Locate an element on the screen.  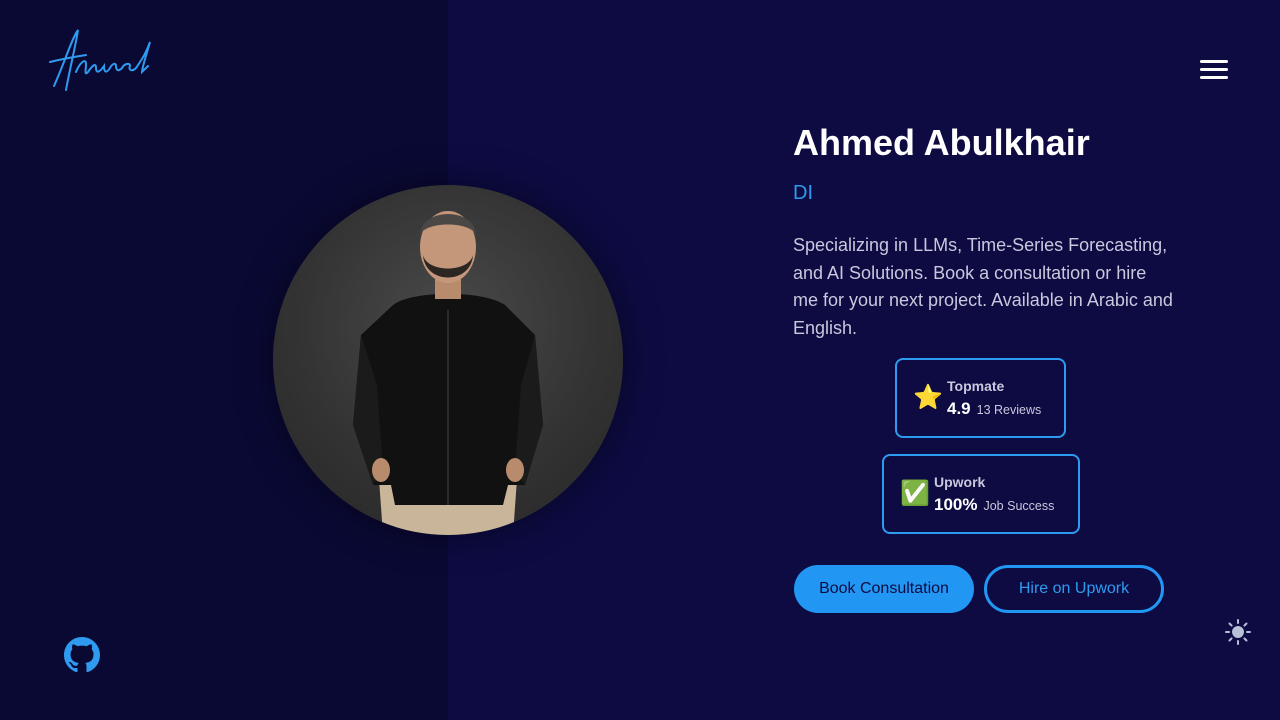
check-icon: ✅ is located at coordinates (915, 493).